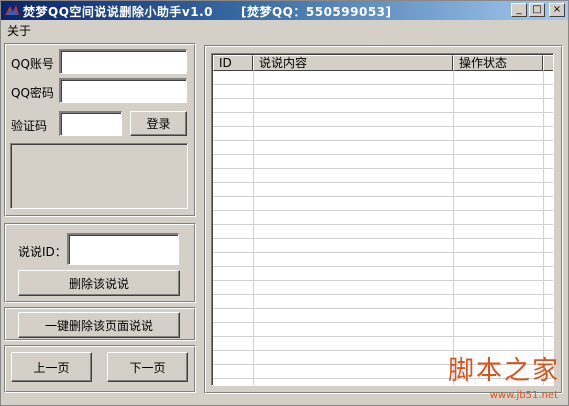 The image size is (569, 406). Describe the element at coordinates (19, 30) in the screenshot. I see `menu-about: 关于` at that location.